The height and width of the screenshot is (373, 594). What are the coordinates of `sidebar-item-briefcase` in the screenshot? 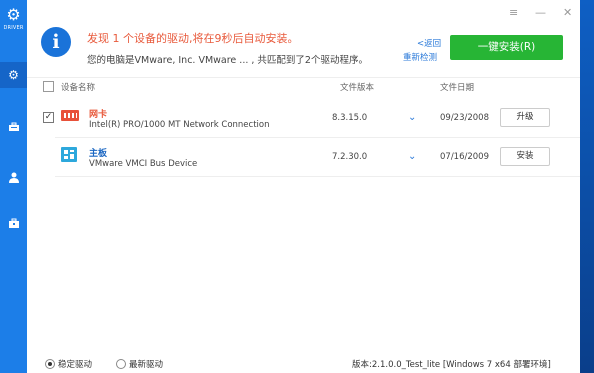 It's located at (13, 223).